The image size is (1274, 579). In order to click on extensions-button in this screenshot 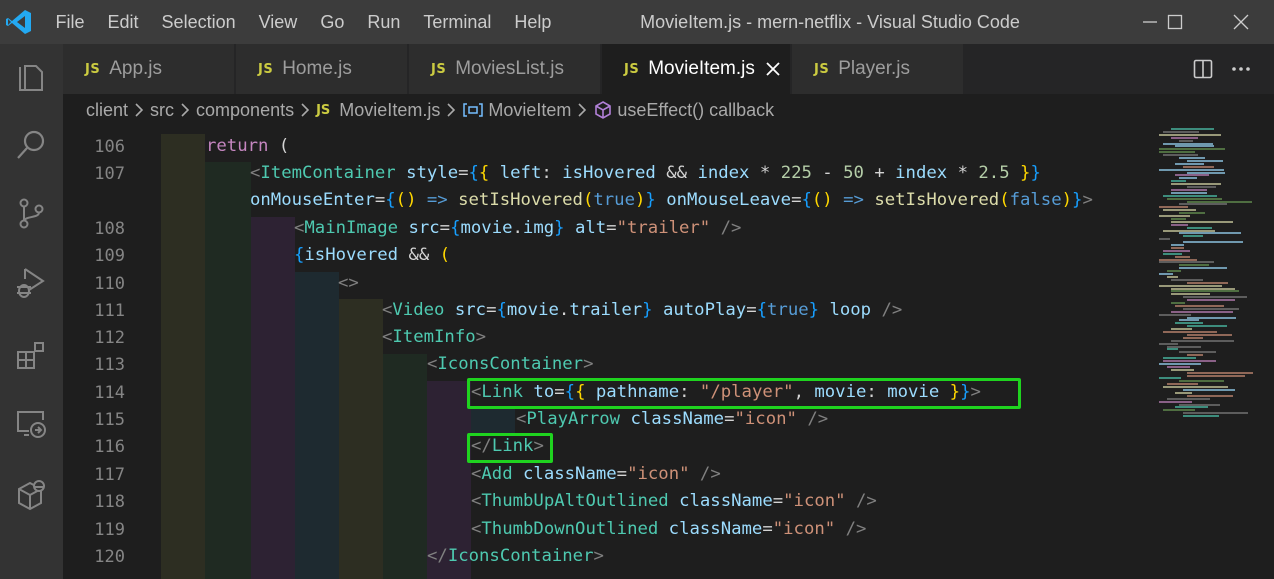, I will do `click(31, 355)`.